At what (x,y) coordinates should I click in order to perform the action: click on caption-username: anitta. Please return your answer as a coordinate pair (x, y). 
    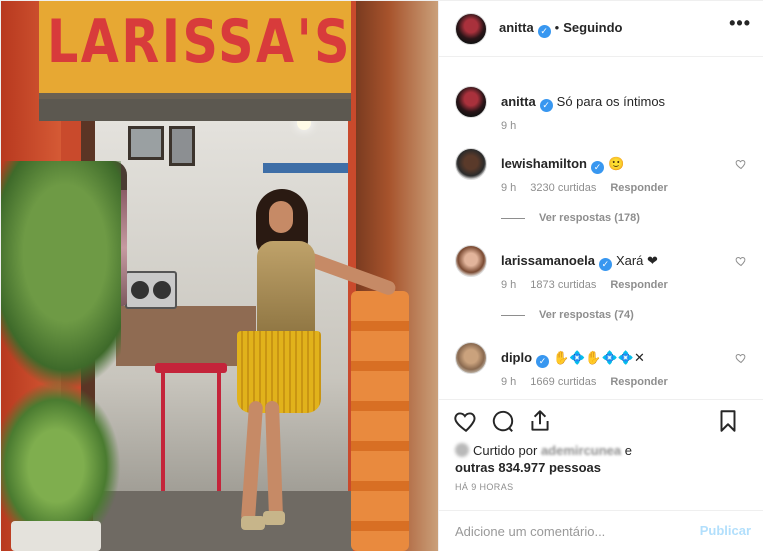
    Looking at the image, I should click on (518, 101).